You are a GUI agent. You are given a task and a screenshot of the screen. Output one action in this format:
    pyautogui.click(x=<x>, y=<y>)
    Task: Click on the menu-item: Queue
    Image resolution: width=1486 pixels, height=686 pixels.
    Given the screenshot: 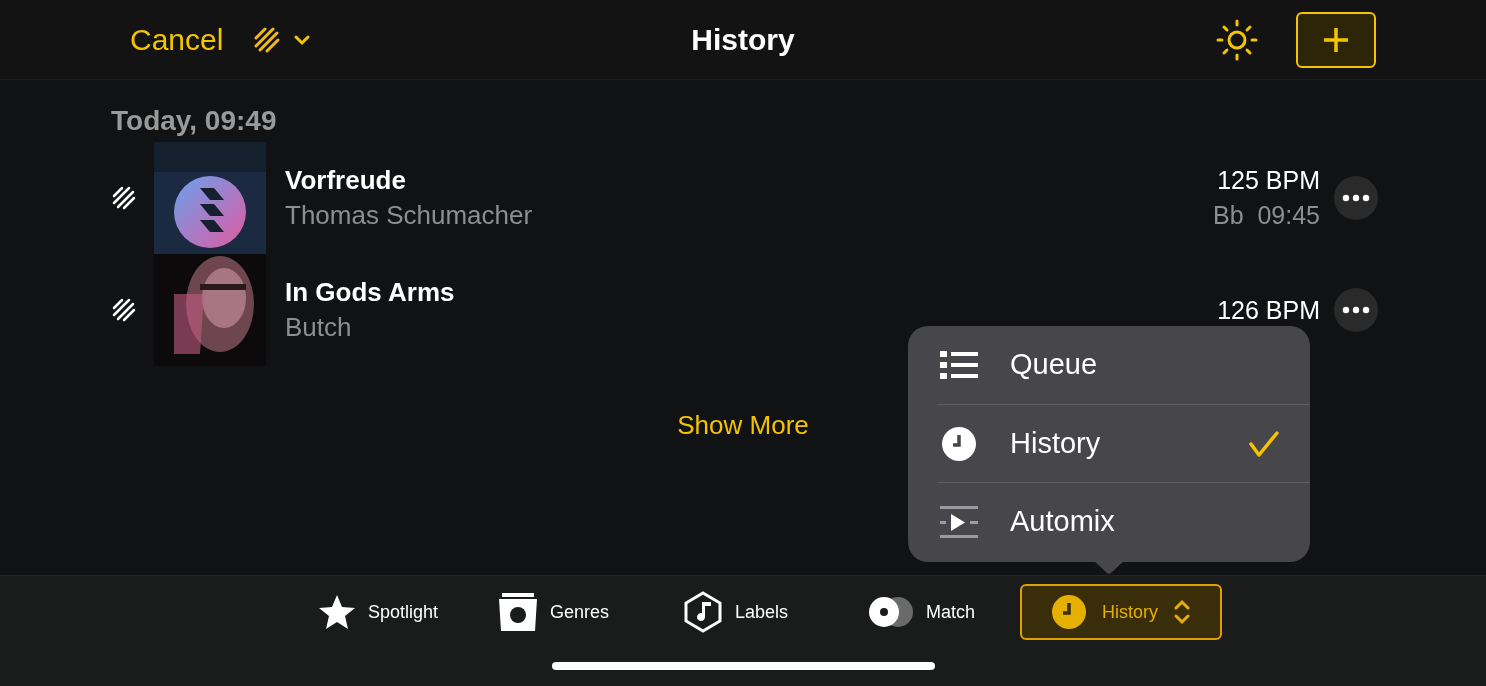 What is the action you would take?
    pyautogui.click(x=1123, y=365)
    